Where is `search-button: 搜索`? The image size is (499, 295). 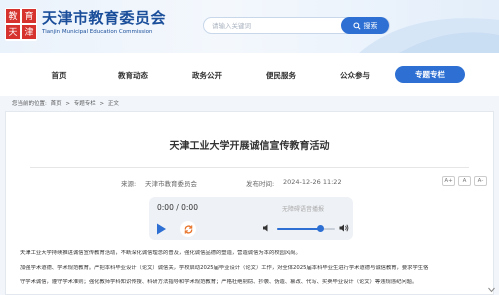
search-button: 搜索 is located at coordinates (365, 25).